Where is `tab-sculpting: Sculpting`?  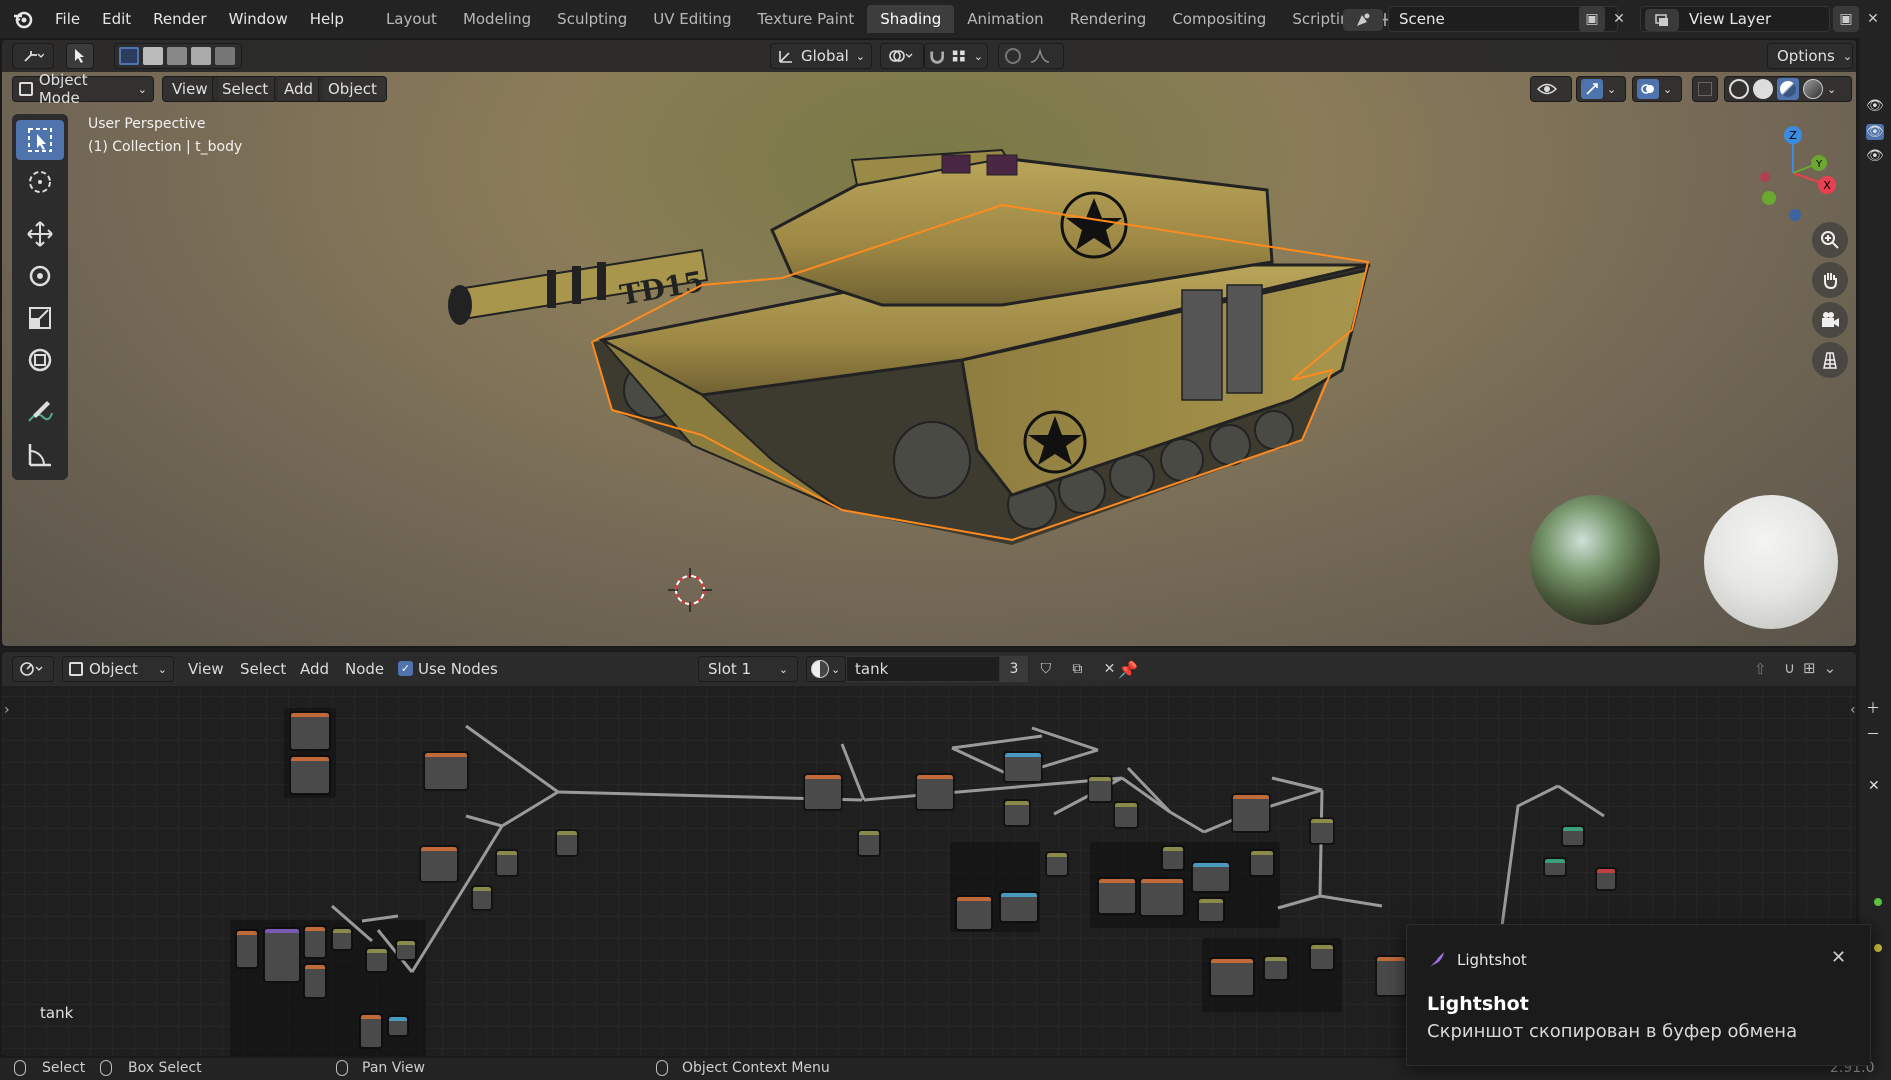 tab-sculpting: Sculpting is located at coordinates (592, 19).